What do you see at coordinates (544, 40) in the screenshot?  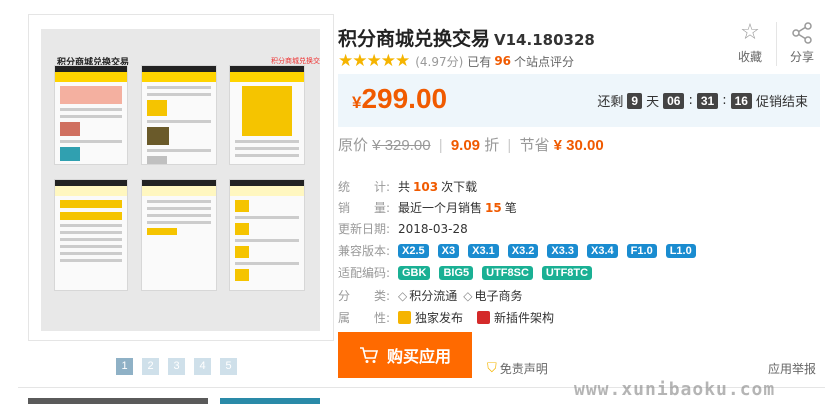 I see `product-version: V14.180328` at bounding box center [544, 40].